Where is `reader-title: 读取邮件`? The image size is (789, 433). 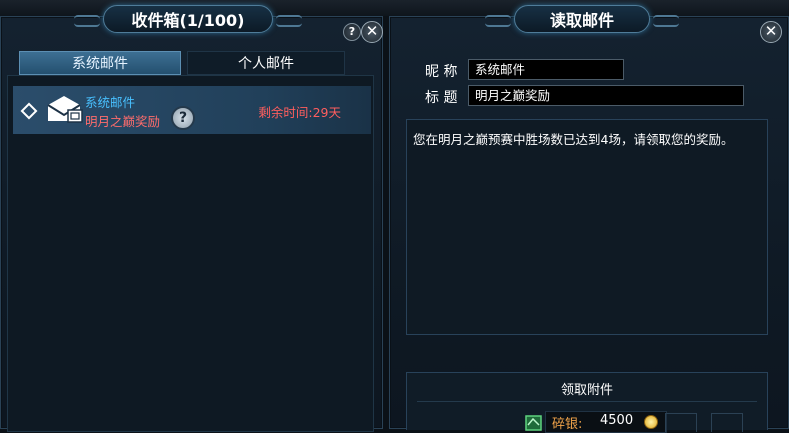
reader-title: 读取邮件 is located at coordinates (581, 20).